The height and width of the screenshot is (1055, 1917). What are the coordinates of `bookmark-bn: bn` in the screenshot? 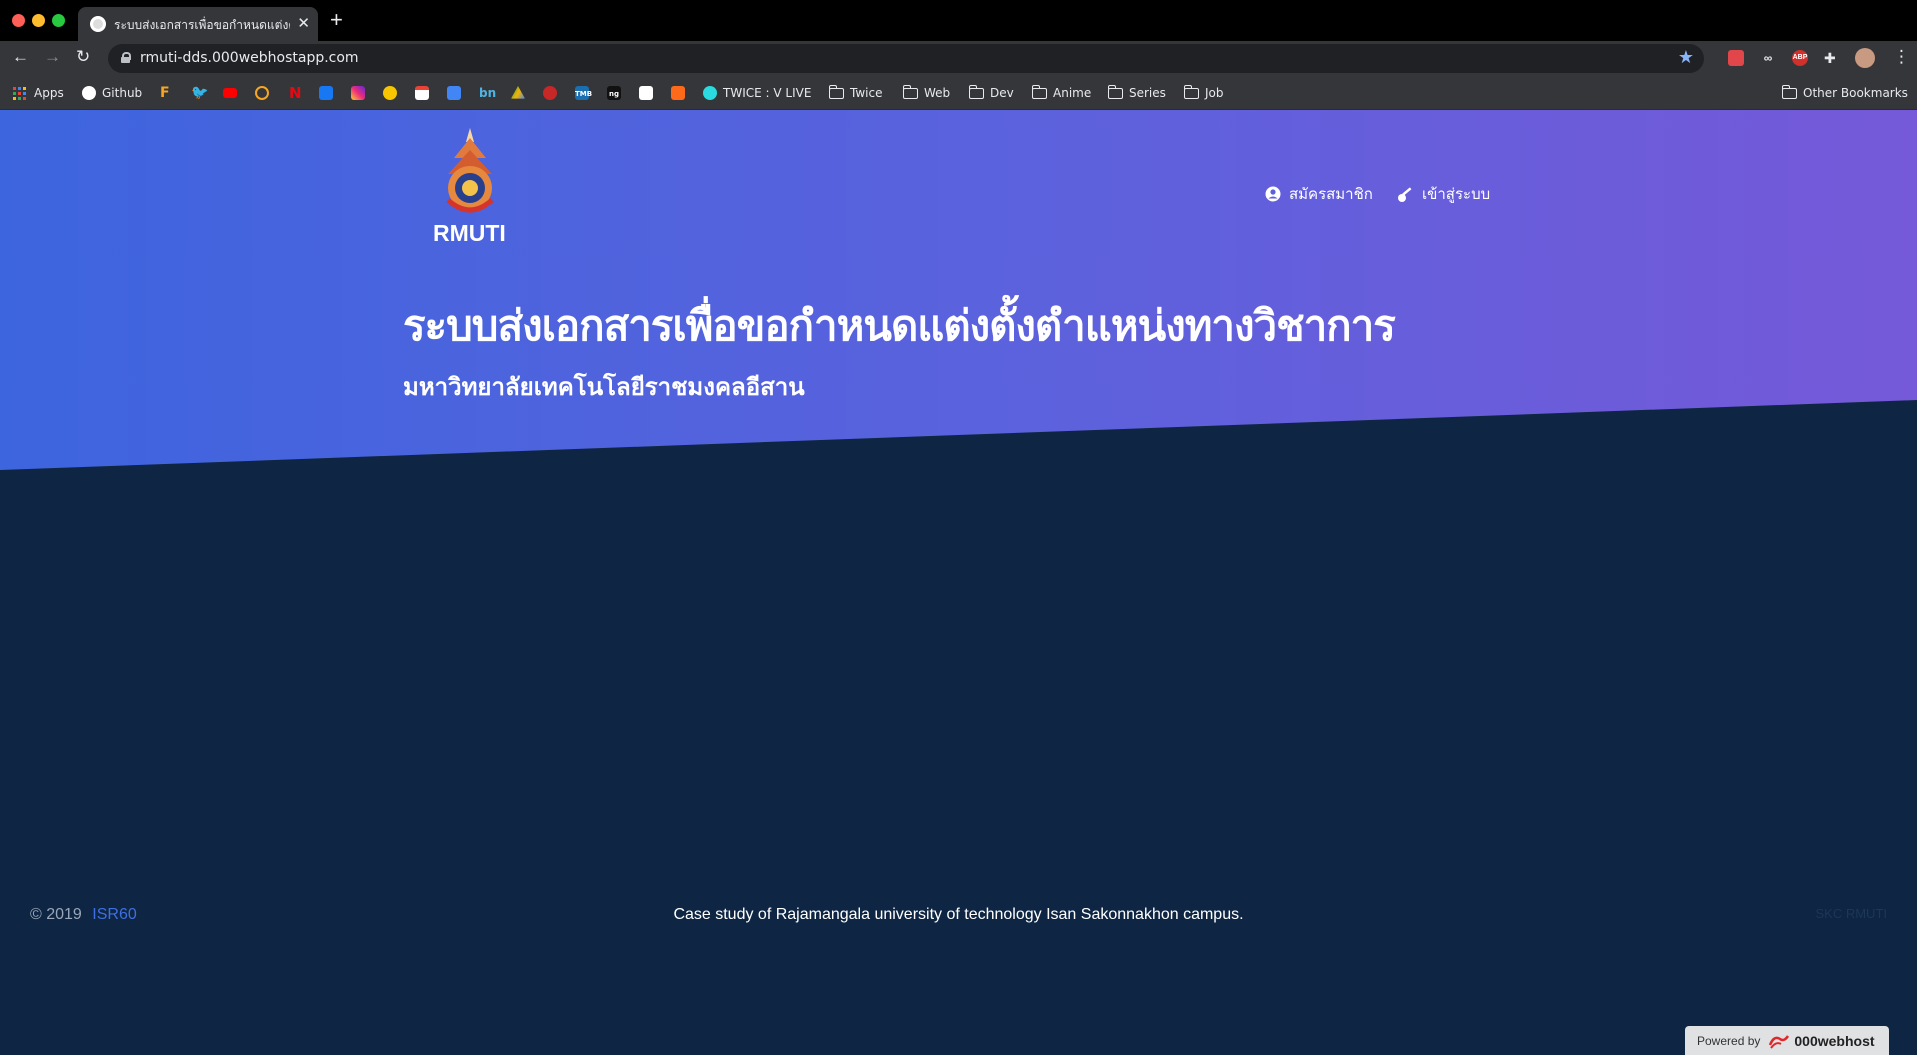 It's located at (487, 93).